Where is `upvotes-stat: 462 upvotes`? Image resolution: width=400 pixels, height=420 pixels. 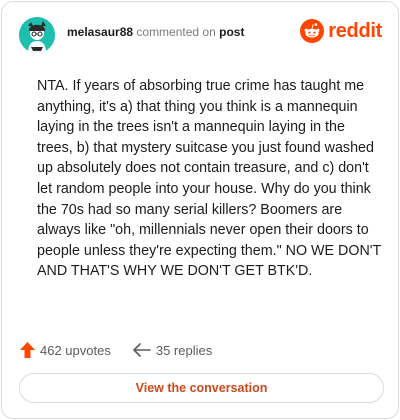 upvotes-stat: 462 upvotes is located at coordinates (65, 350).